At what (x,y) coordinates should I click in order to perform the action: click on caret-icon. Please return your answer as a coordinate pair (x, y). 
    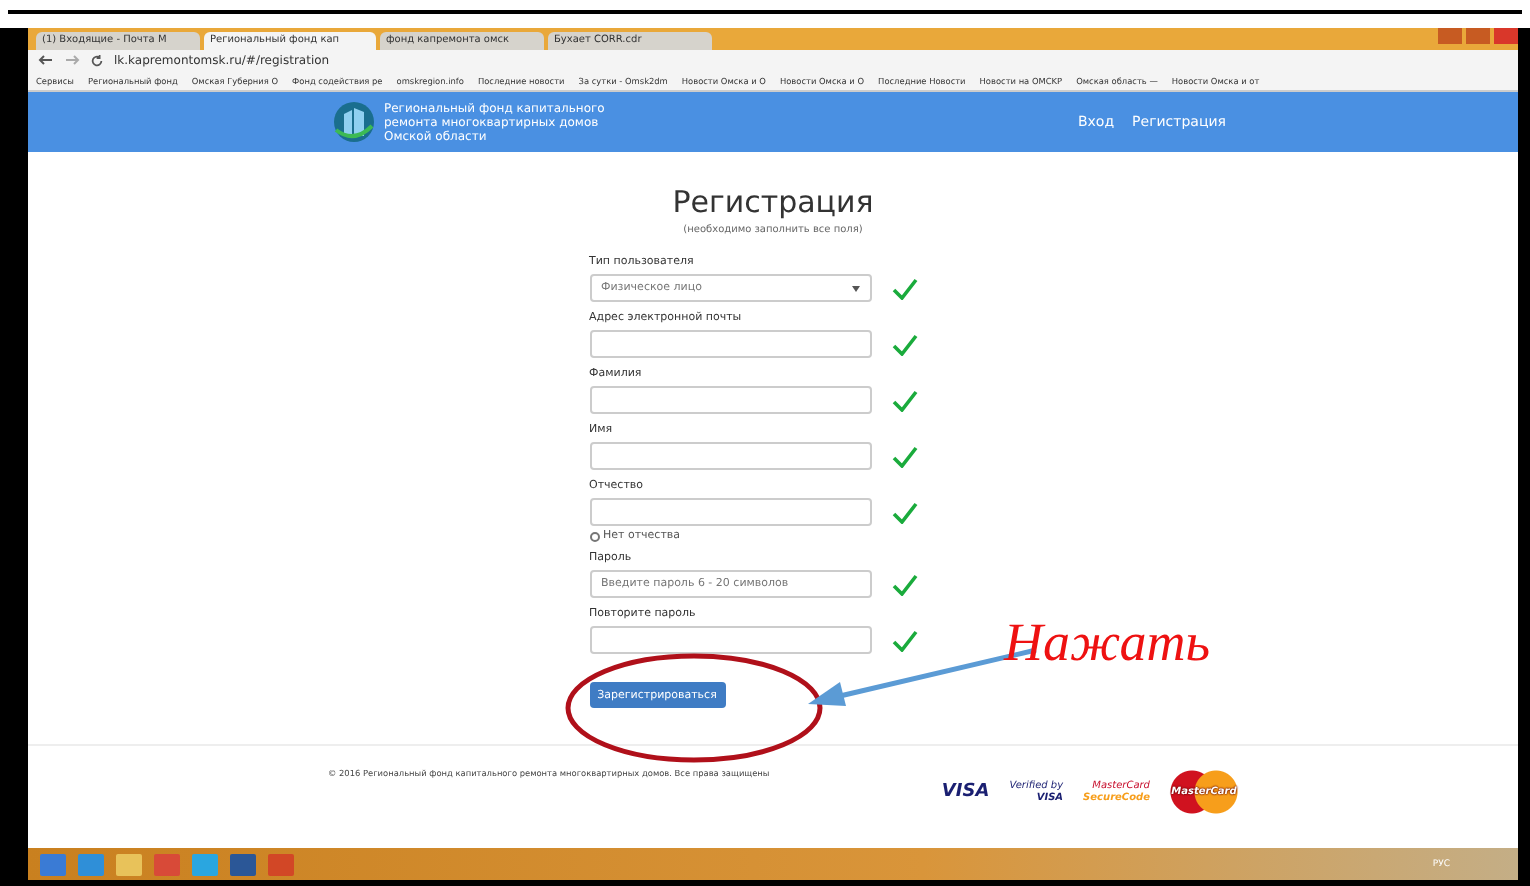
    Looking at the image, I should click on (855, 288).